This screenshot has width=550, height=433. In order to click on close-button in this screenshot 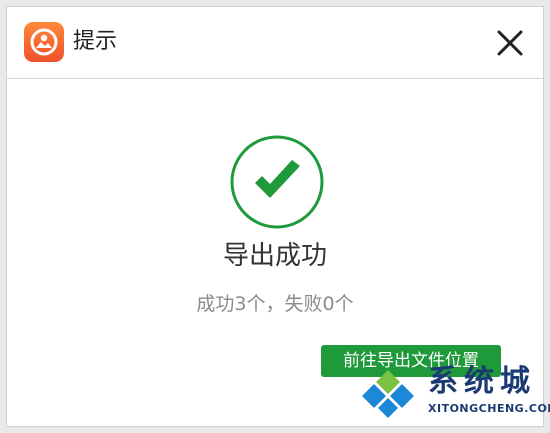, I will do `click(510, 43)`.